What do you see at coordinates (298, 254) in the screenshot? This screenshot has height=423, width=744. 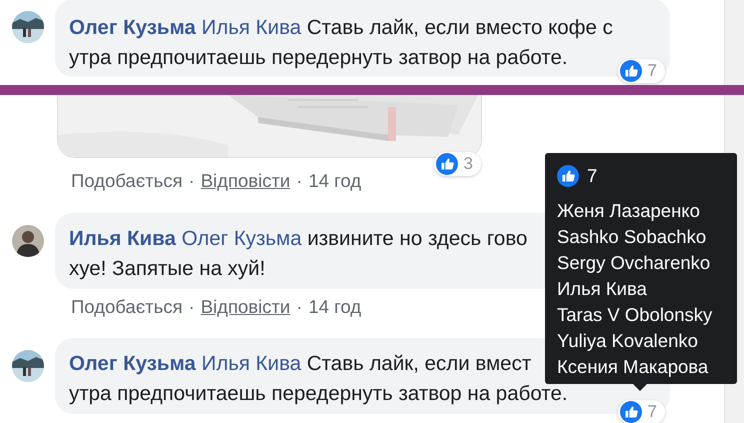 I see `comment-text: Илья Кива Олег Кузьма извините но здесь гово хуе! Запятые на хуй!` at bounding box center [298, 254].